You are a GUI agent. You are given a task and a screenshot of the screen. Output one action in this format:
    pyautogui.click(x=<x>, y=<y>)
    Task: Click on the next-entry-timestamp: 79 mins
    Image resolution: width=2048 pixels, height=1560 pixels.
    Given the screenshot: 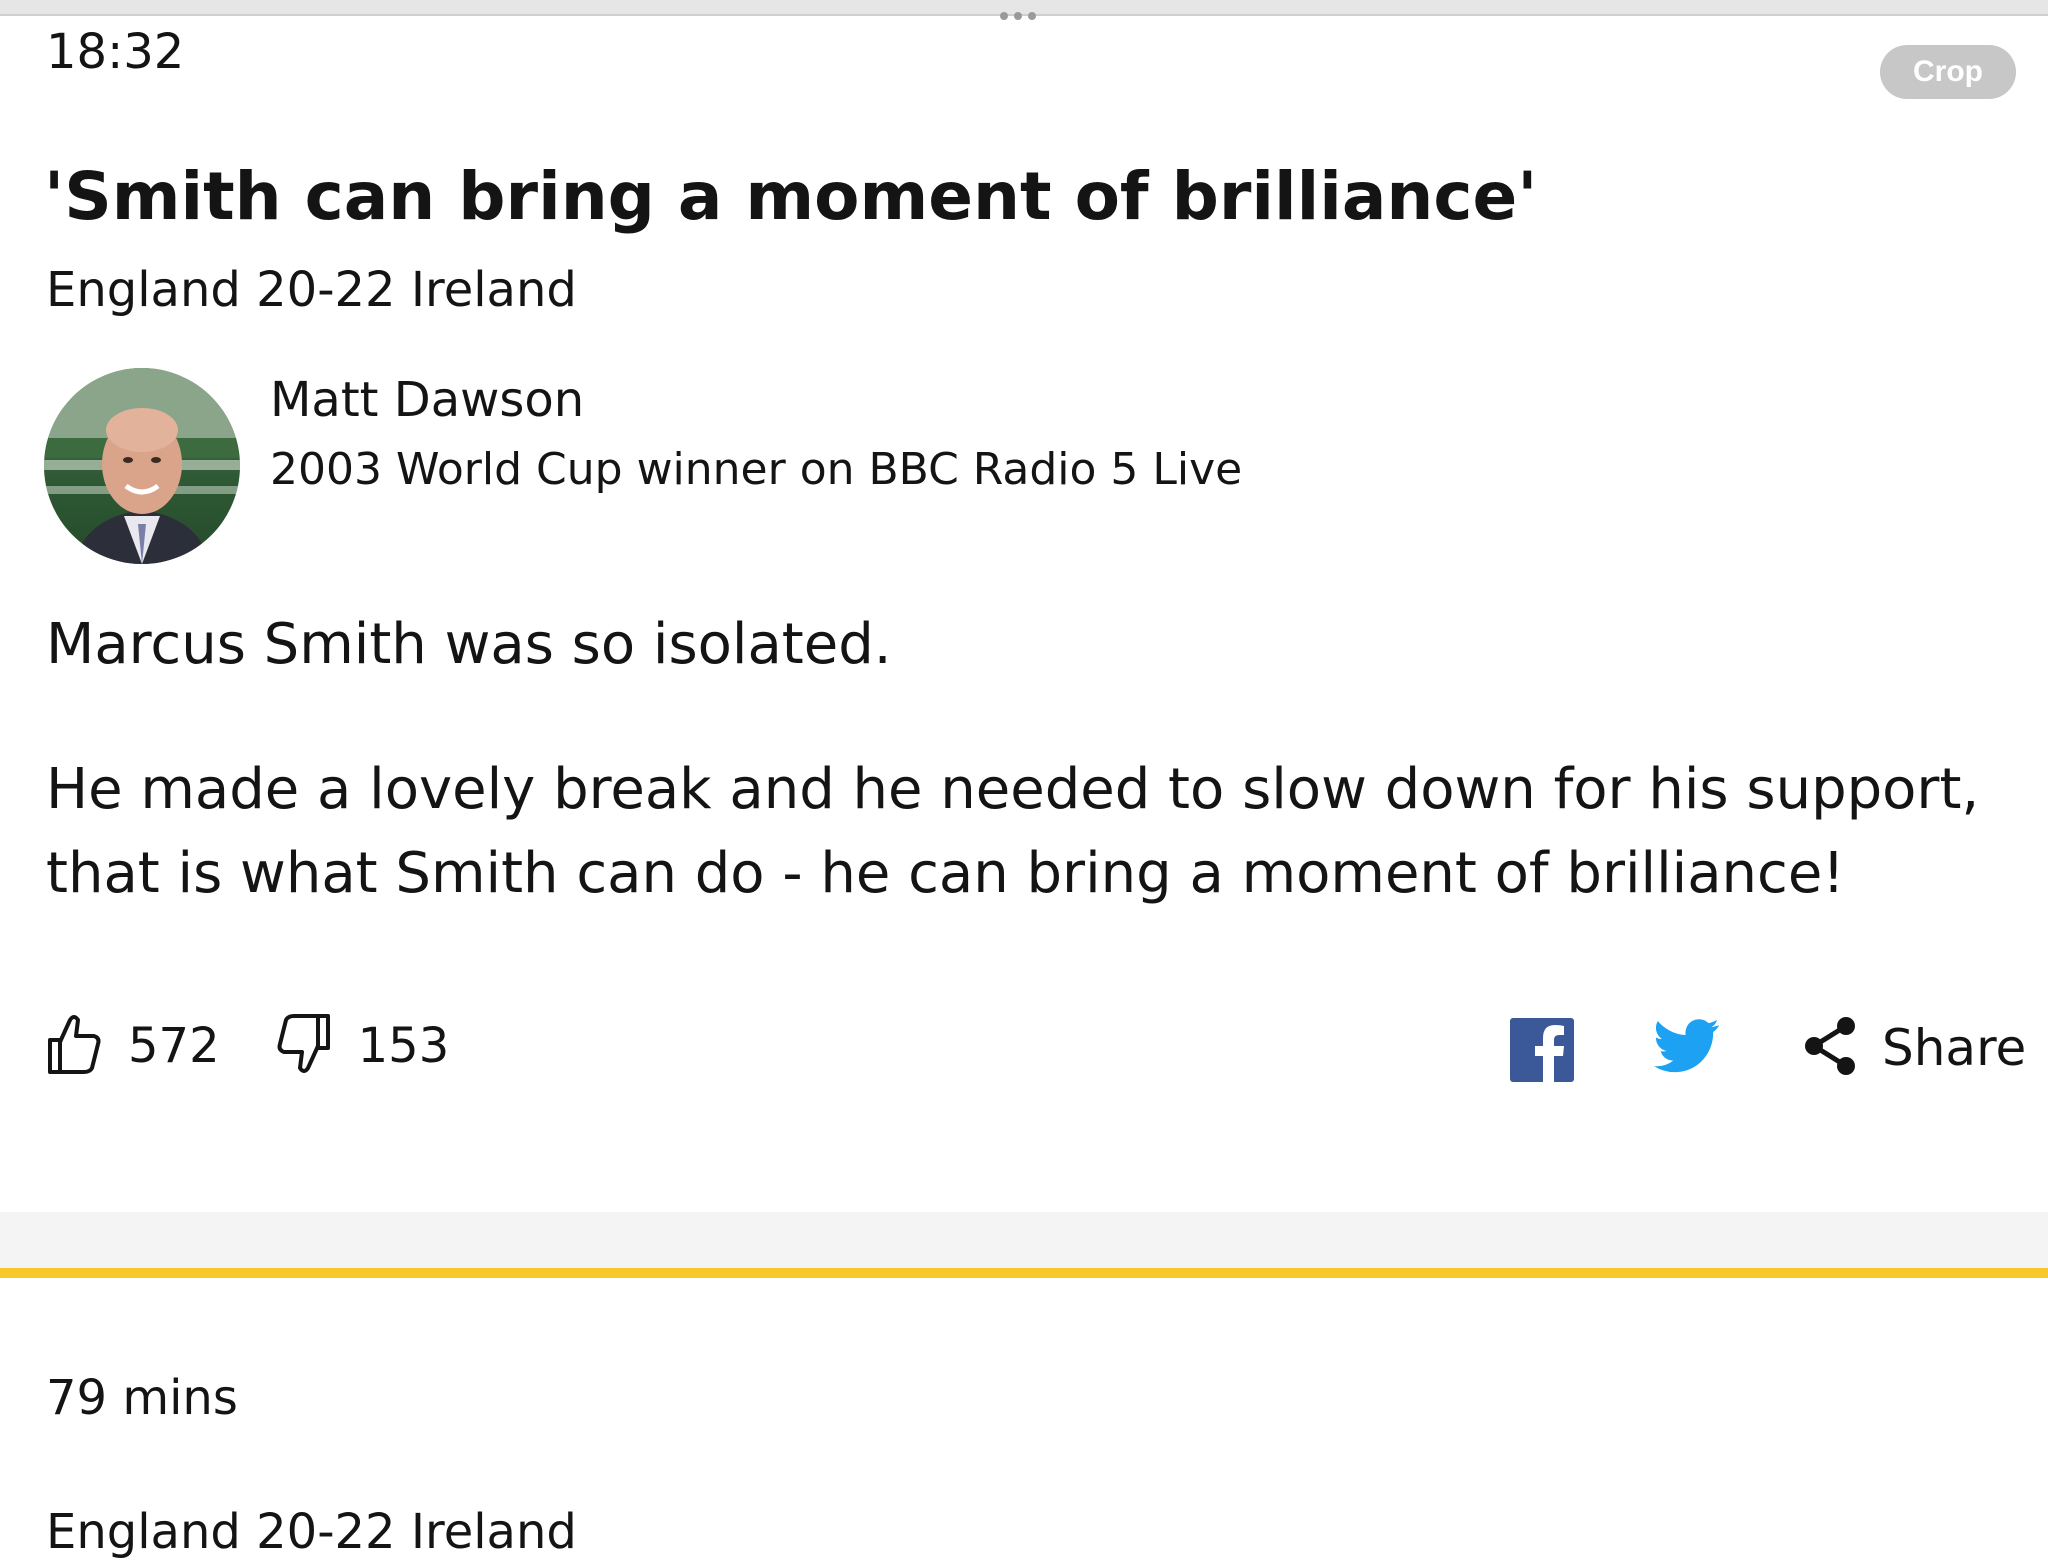 What is the action you would take?
    pyautogui.click(x=142, y=1398)
    